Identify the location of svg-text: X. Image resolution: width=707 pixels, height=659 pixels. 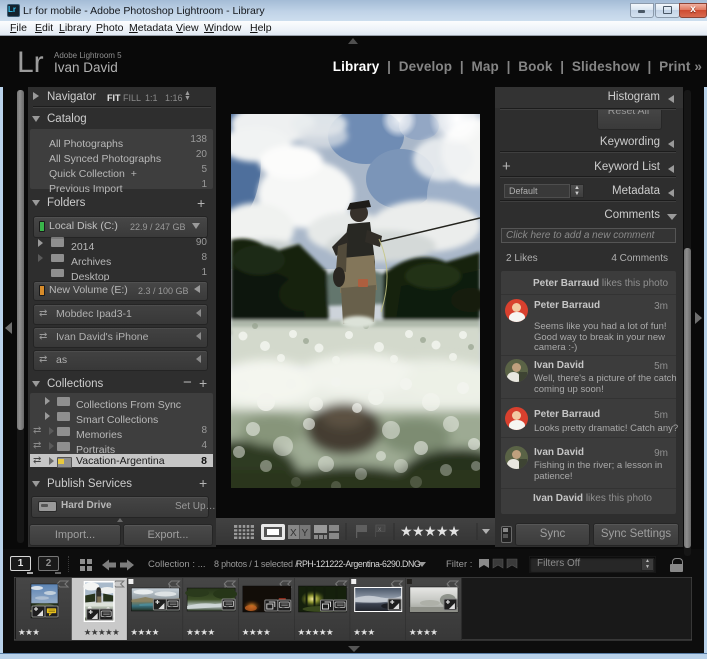
(293, 533).